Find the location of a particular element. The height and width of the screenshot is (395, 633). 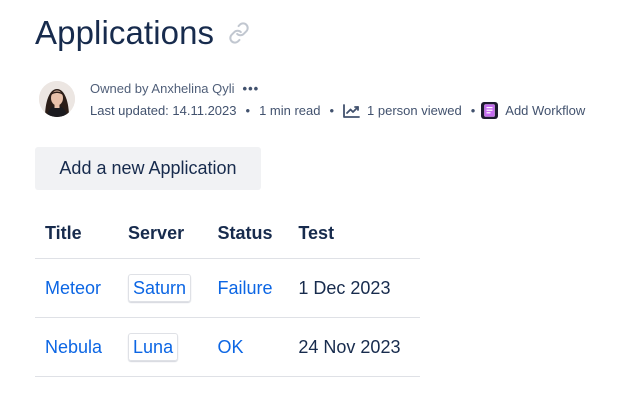

add-workflow-link: Add Workflow is located at coordinates (545, 110).